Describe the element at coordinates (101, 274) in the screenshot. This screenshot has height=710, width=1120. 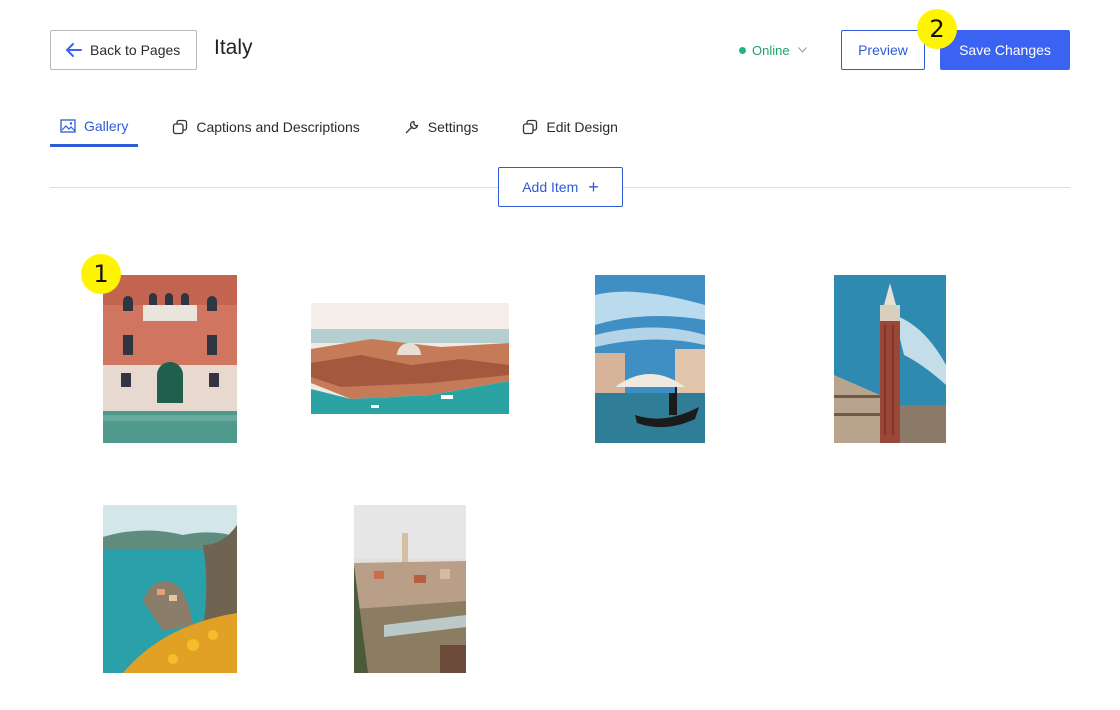
I see `step-marker-1: 1` at that location.